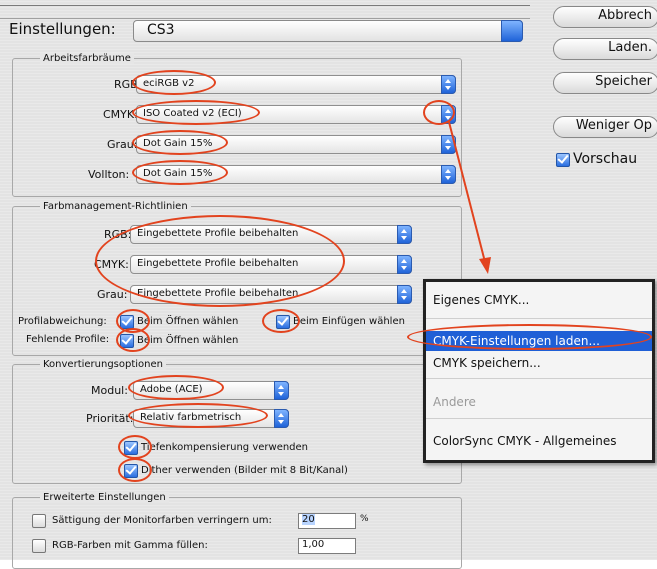 This screenshot has width=657, height=569. I want to click on menu-item-colorsync: ColorSync CMYK - Allgemeines, so click(539, 441).